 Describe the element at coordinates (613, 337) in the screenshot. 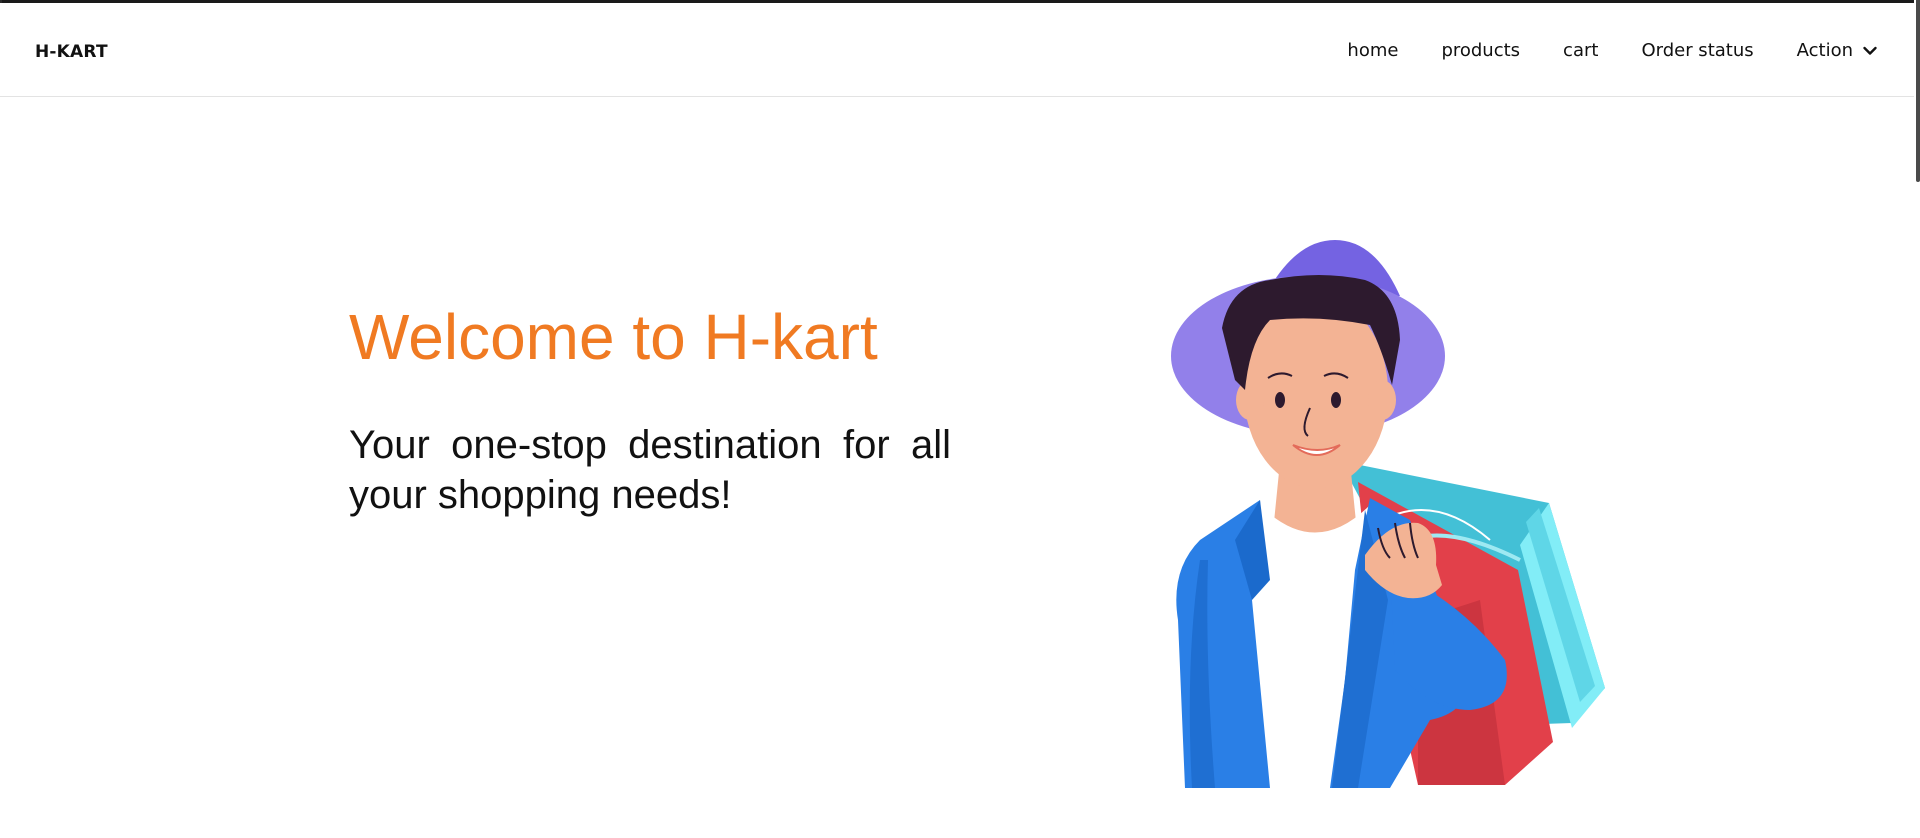

I see `hero-title: Welcome to H-kart` at that location.